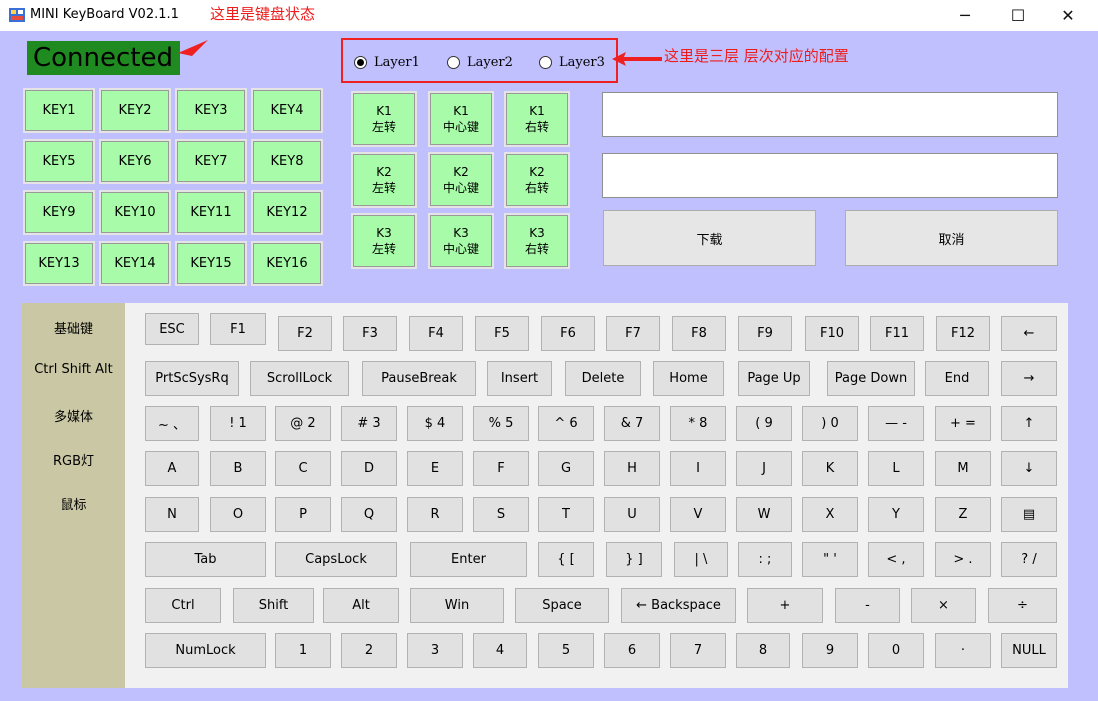  What do you see at coordinates (211, 212) in the screenshot?
I see `key11-button: KEY11` at bounding box center [211, 212].